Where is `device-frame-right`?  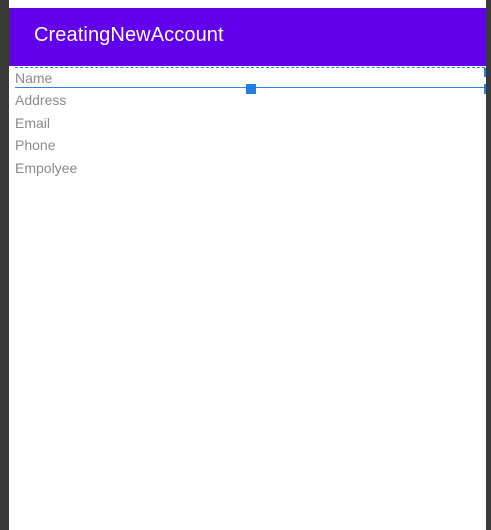 device-frame-right is located at coordinates (488, 265).